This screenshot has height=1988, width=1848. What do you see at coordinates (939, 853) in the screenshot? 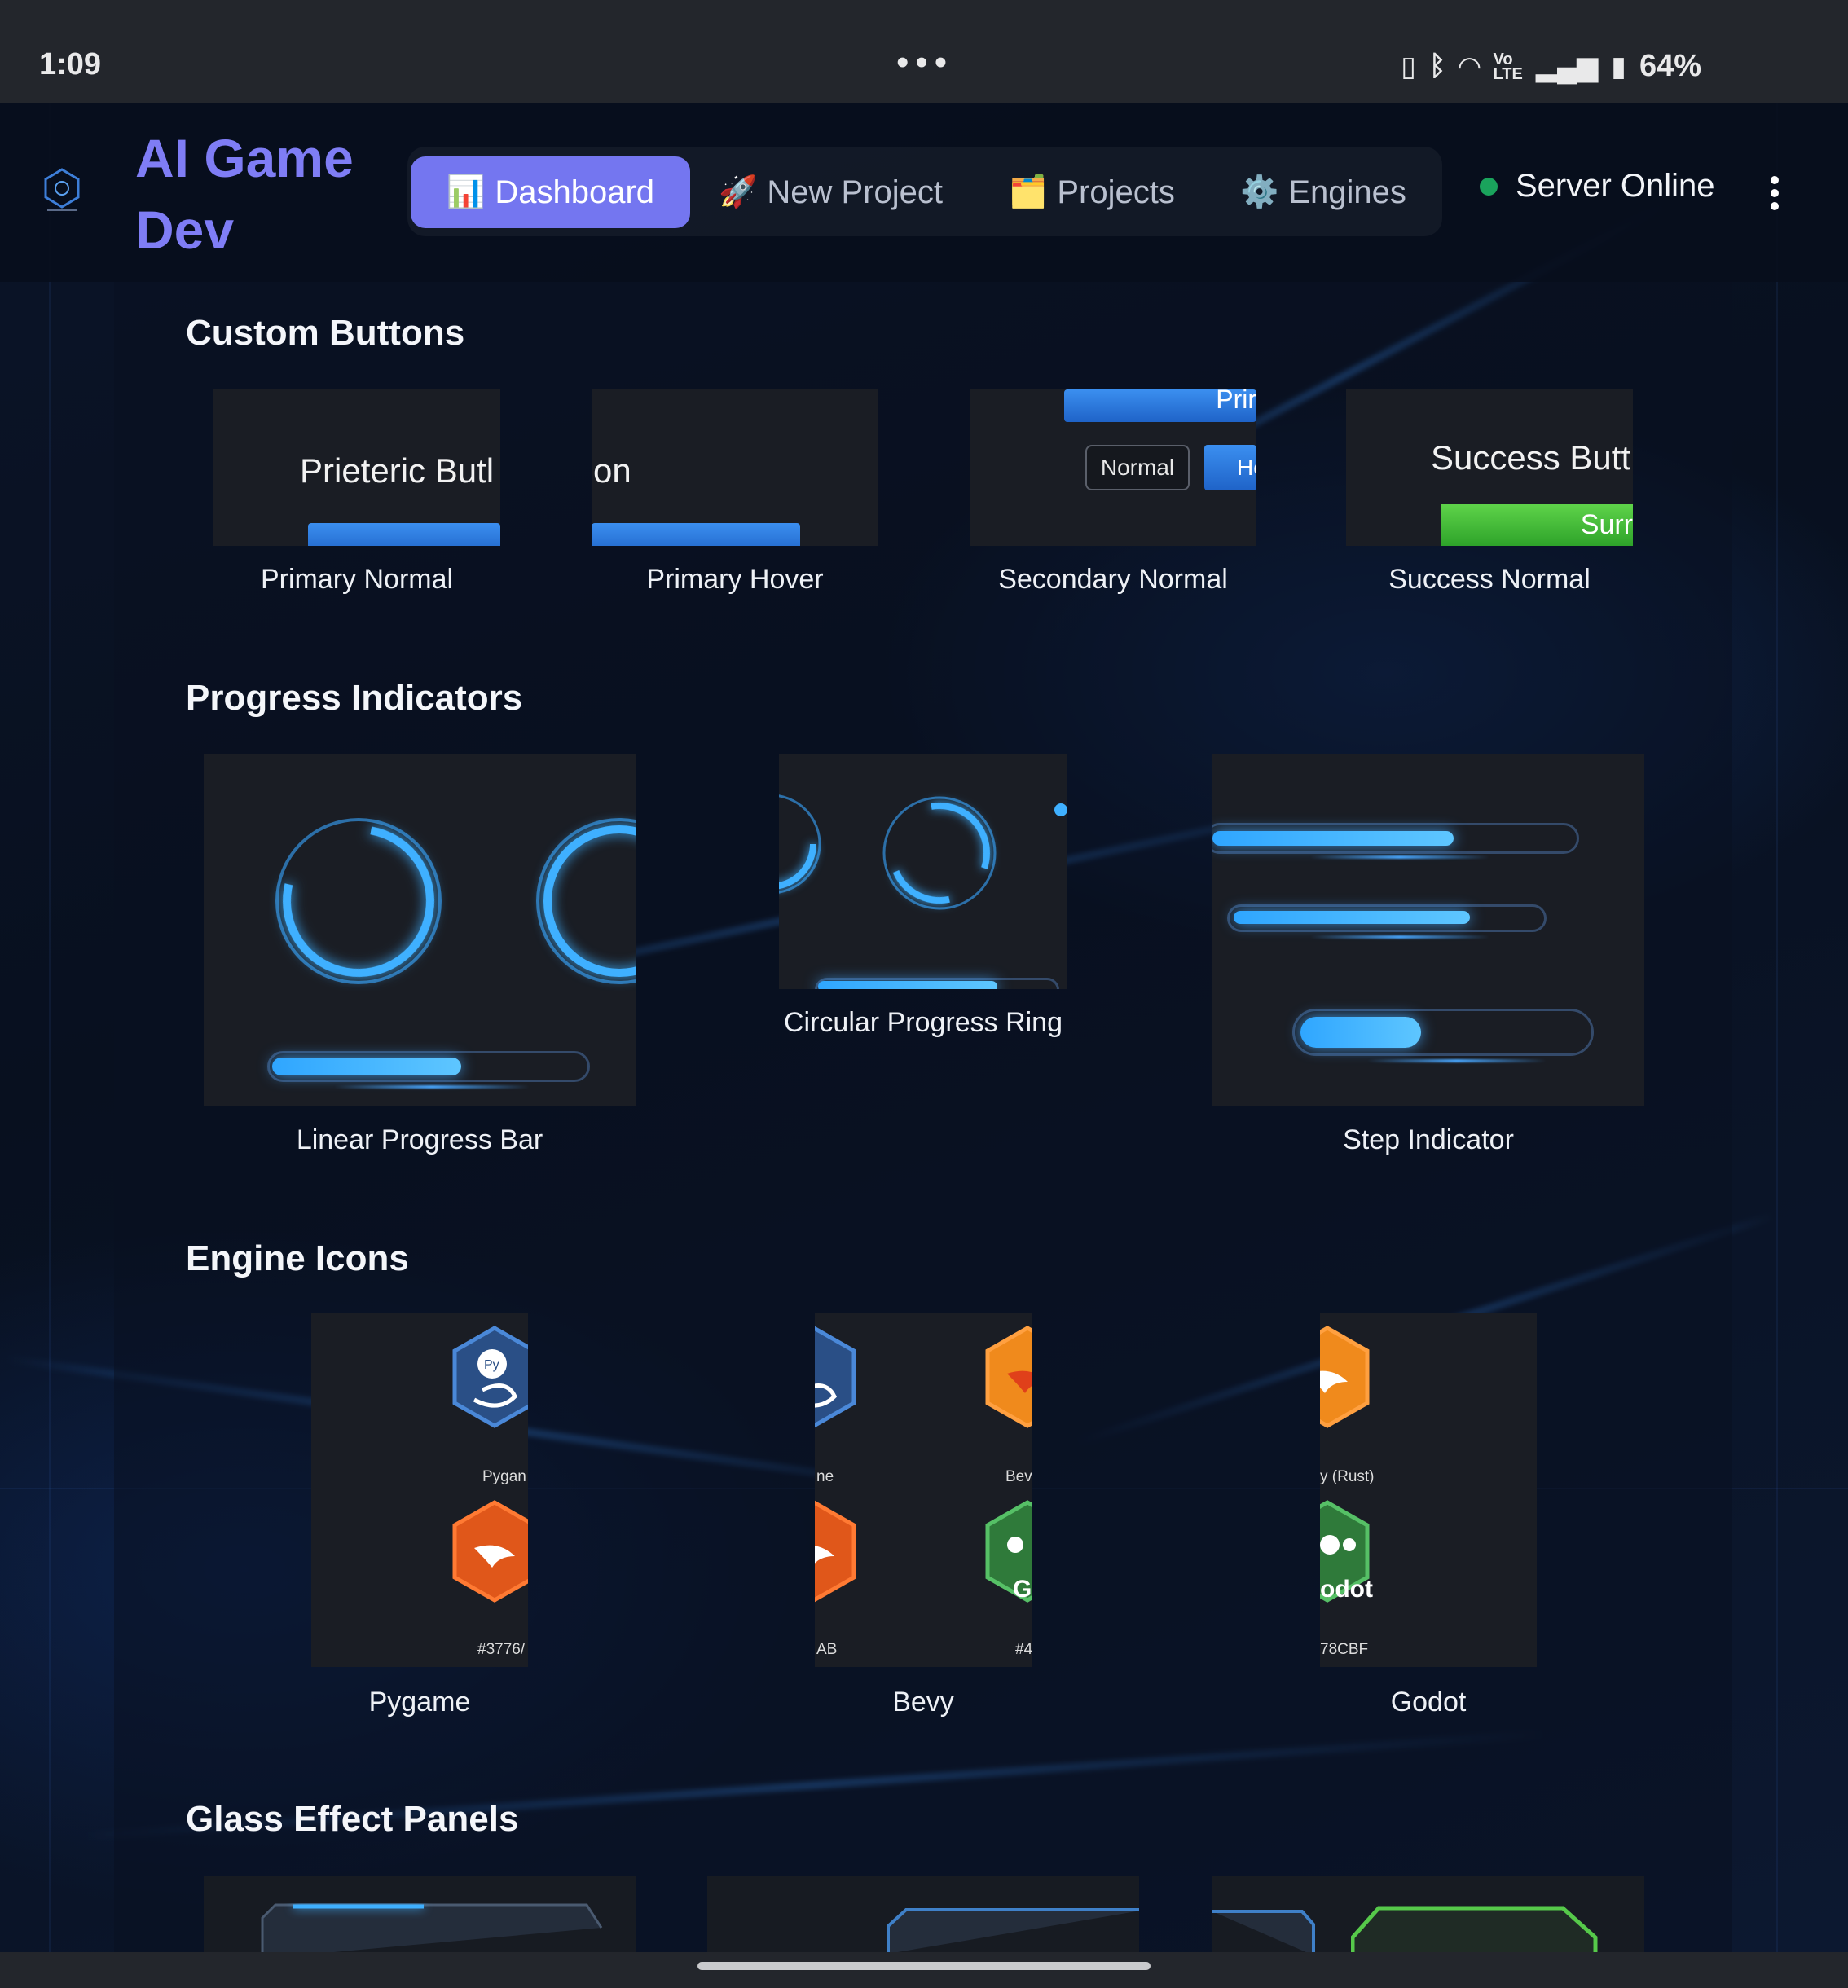
I see `circular-progress-ring-icon` at bounding box center [939, 853].